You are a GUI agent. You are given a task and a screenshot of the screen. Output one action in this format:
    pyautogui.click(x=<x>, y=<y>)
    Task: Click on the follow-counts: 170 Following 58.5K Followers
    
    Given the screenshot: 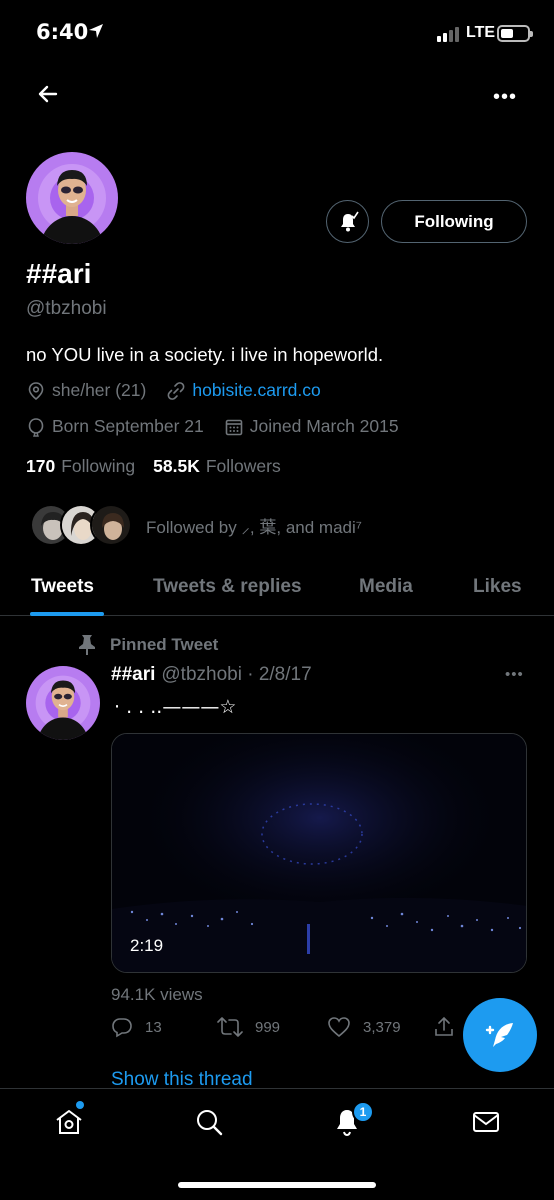 What is the action you would take?
    pyautogui.click(x=162, y=466)
    